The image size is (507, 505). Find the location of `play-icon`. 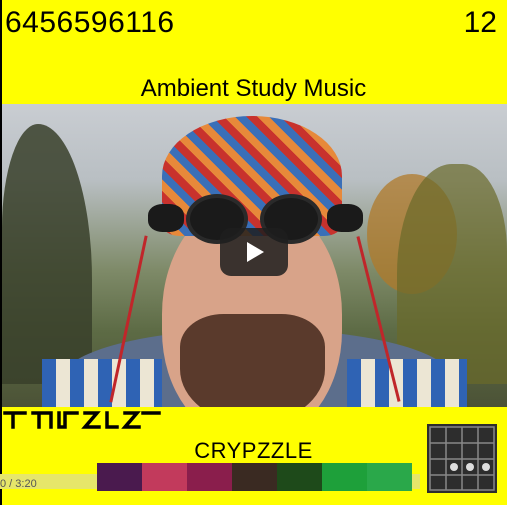

play-icon is located at coordinates (255, 252).